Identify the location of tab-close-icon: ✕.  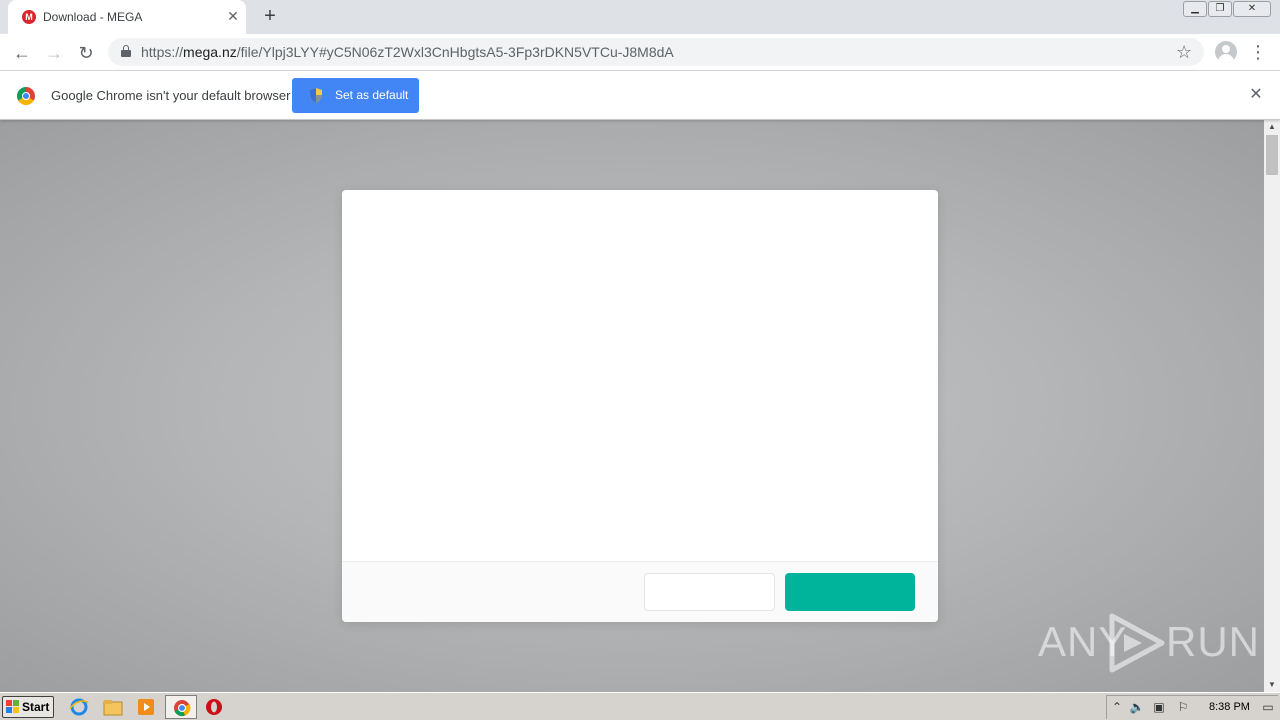
(233, 16).